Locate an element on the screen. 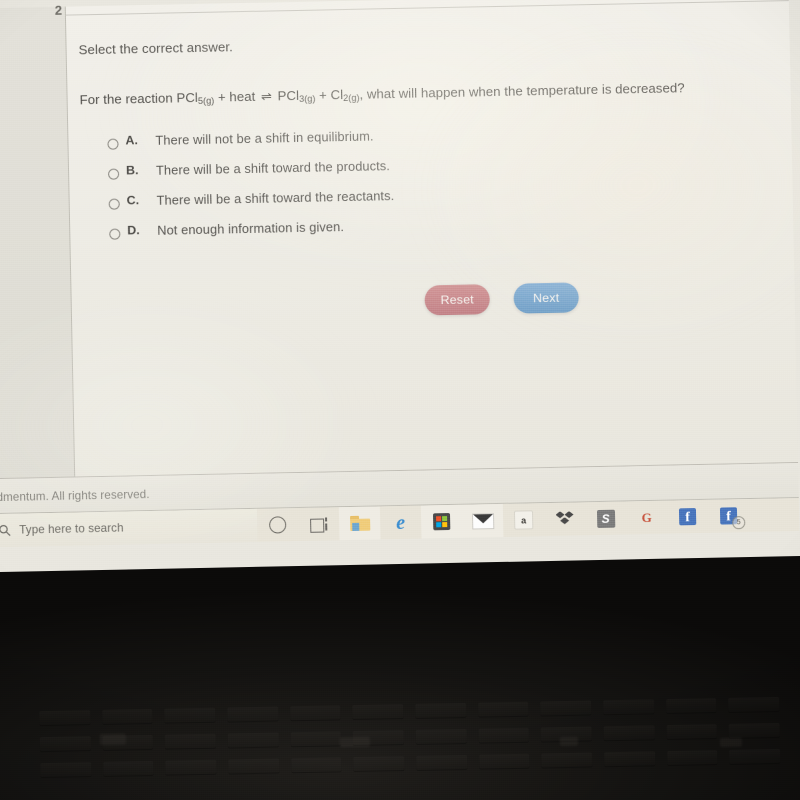 Image resolution: width=800 pixels, height=800 pixels. dropbox-box-icon is located at coordinates (564, 519).